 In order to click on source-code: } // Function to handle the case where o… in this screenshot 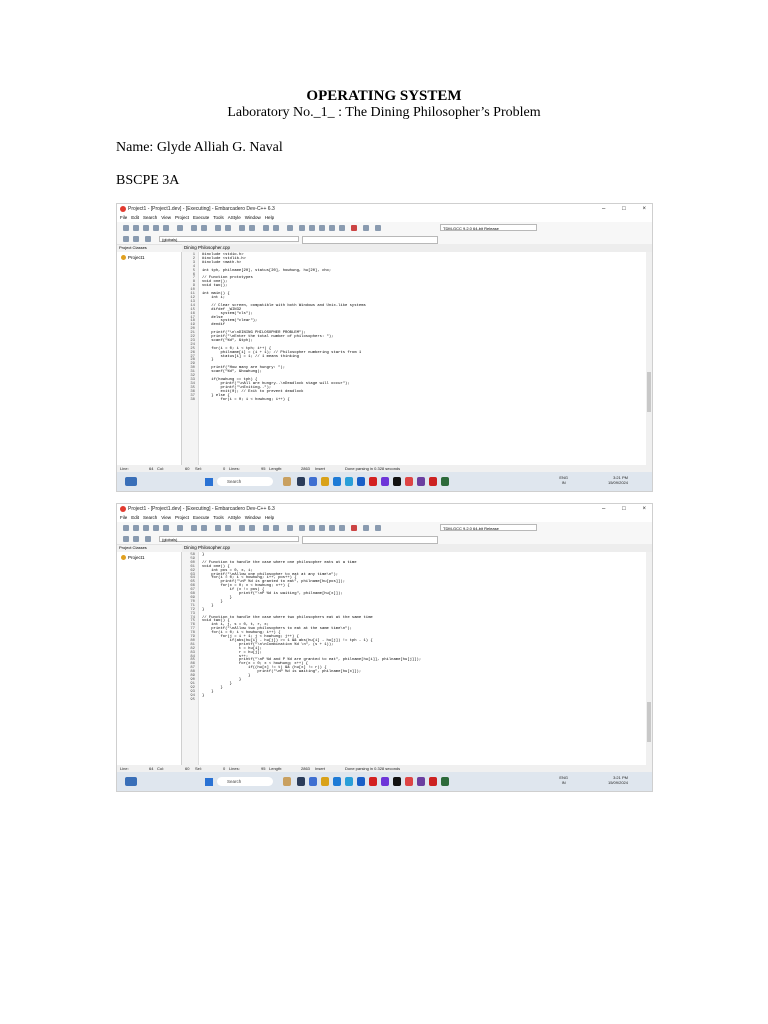, I will do `click(311, 626)`.